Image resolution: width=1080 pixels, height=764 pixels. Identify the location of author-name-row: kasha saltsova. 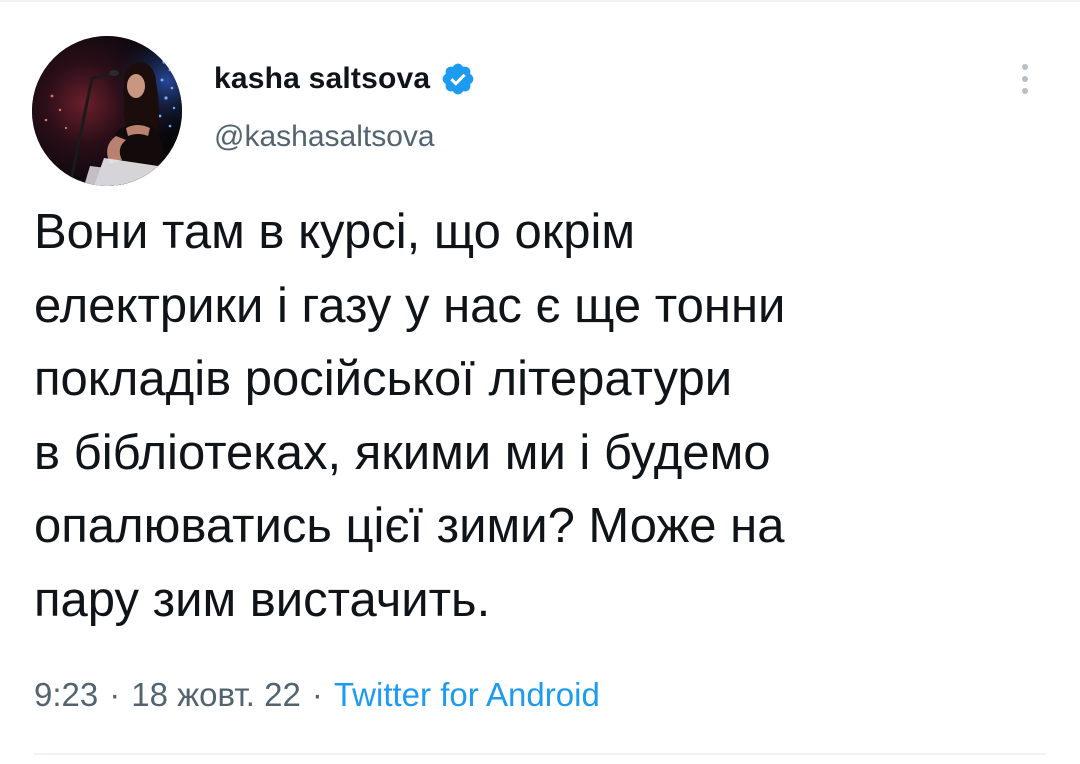
(345, 79).